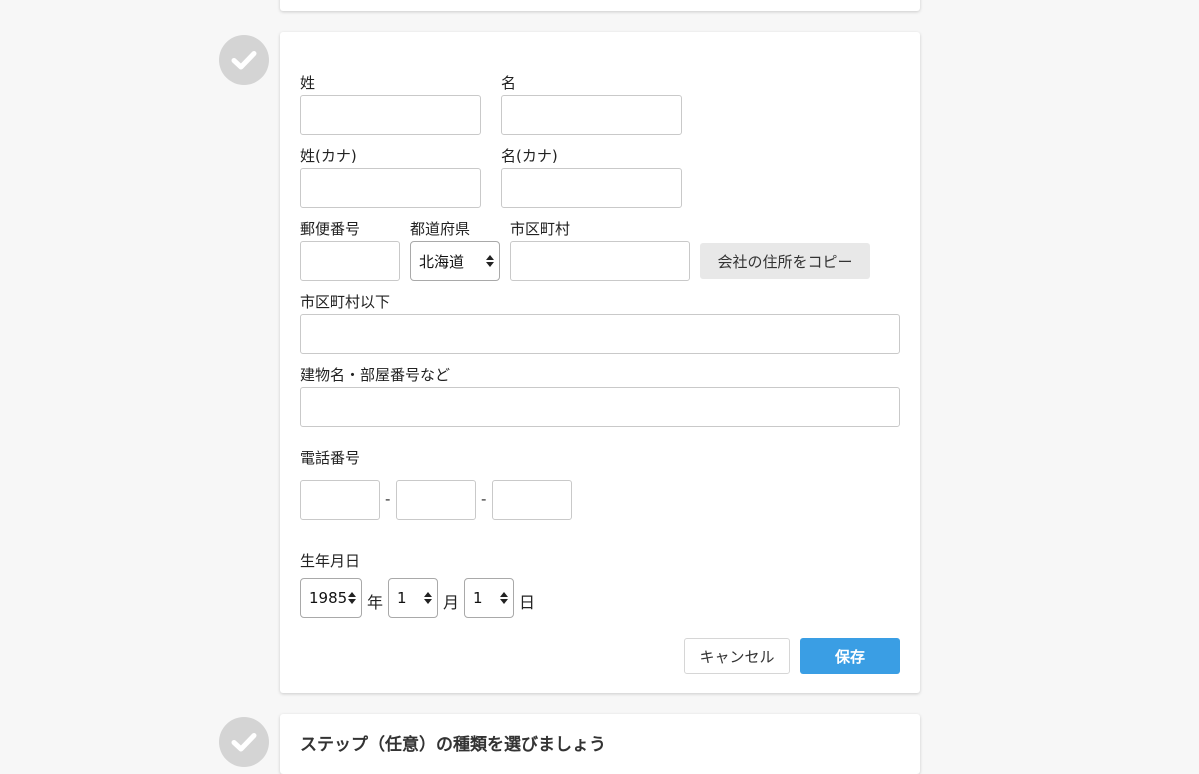 The image size is (1199, 774). What do you see at coordinates (340, 500) in the screenshot?
I see `phone-area-code-input` at bounding box center [340, 500].